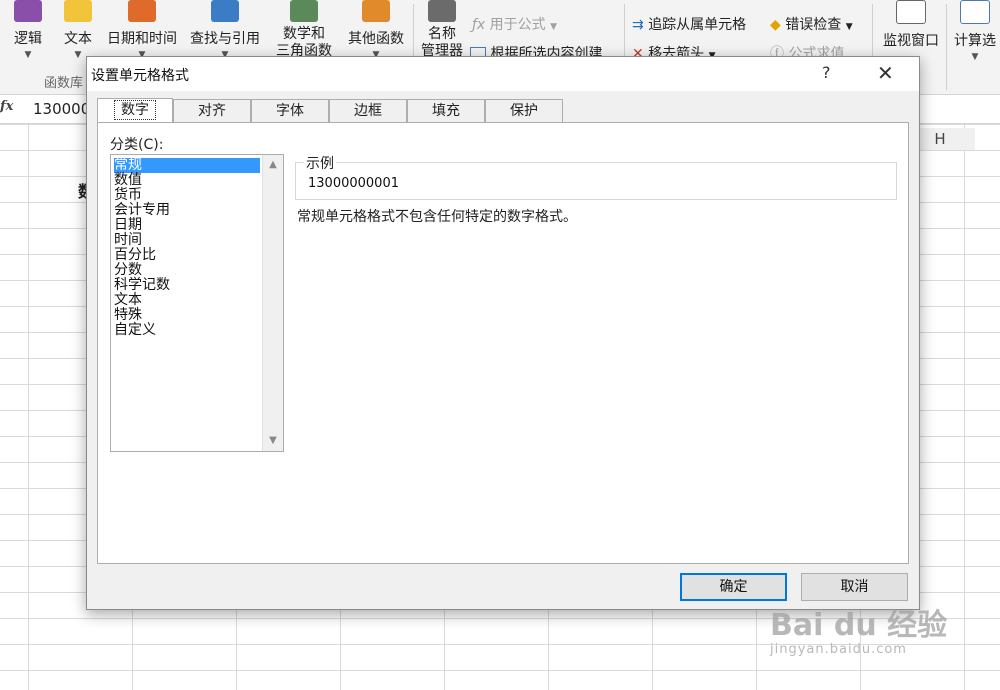 The height and width of the screenshot is (690, 1000). What do you see at coordinates (225, 30) in the screenshot?
I see `lookup-function-button: 查找与引用 ▼` at bounding box center [225, 30].